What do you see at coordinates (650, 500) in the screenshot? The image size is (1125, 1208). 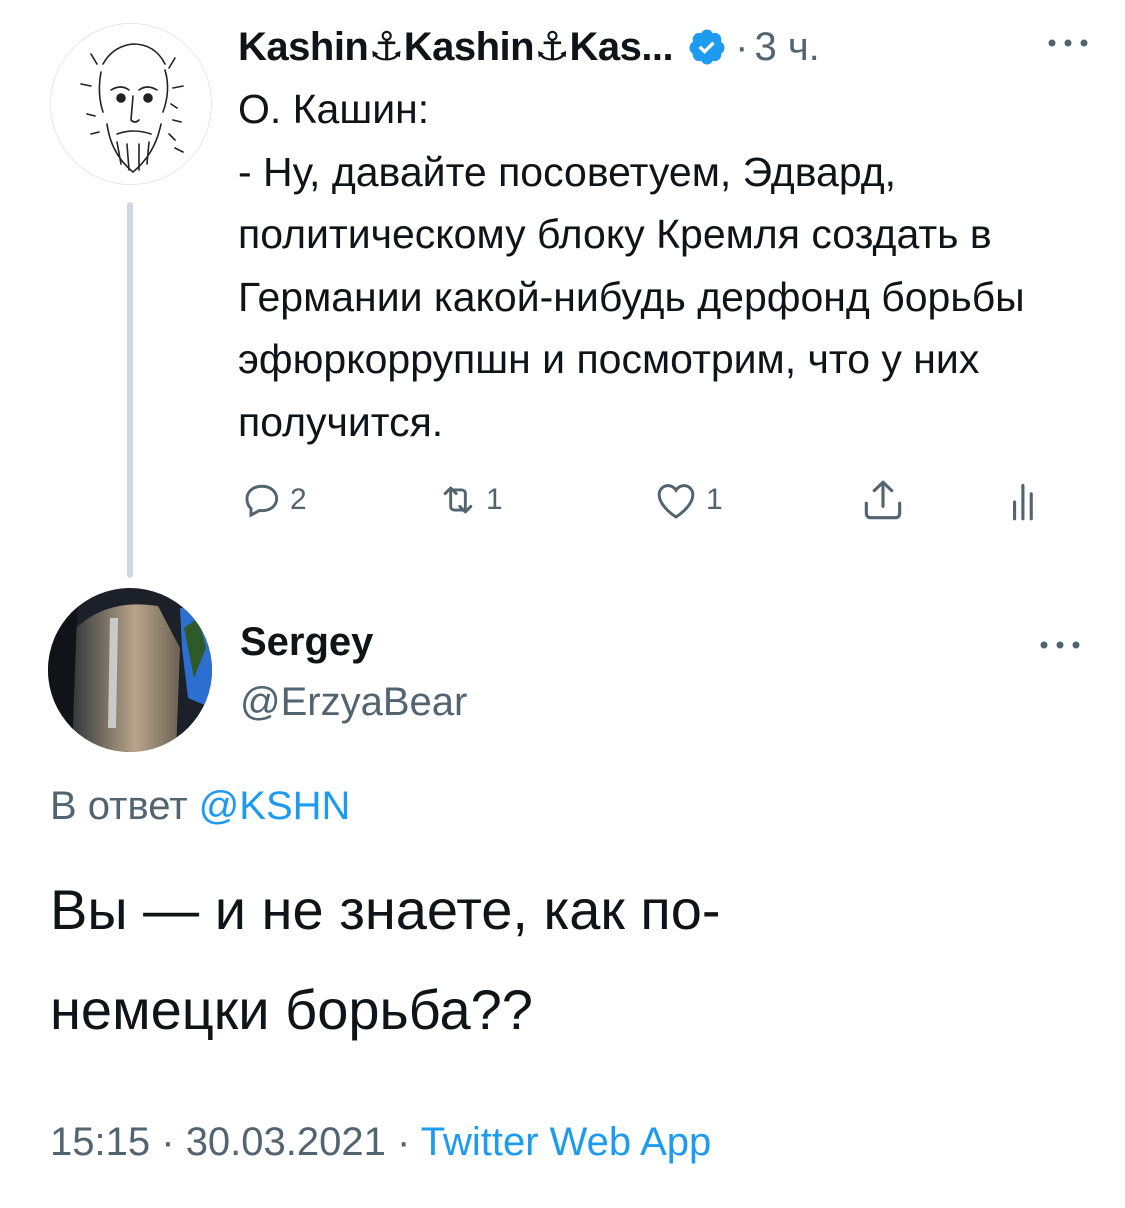 I see `tweet-actions: 2 1 1` at bounding box center [650, 500].